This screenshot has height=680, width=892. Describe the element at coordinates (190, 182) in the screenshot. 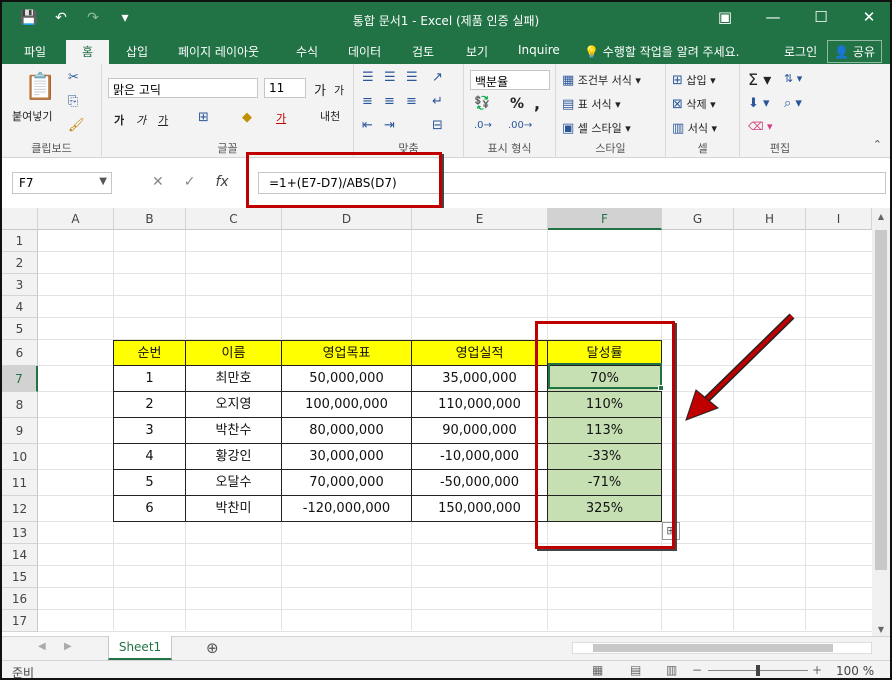

I see `enter-icon: ✓` at that location.